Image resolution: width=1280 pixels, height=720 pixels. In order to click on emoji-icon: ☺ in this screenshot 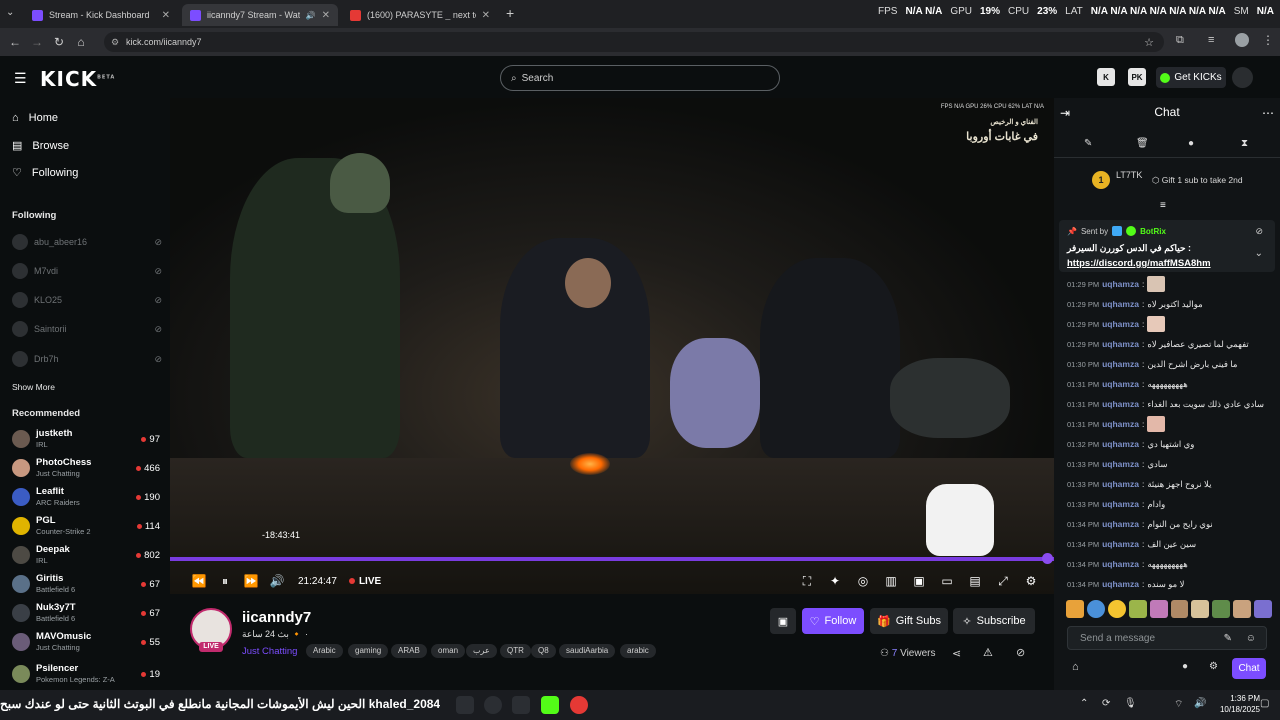, I will do `click(1251, 638)`.